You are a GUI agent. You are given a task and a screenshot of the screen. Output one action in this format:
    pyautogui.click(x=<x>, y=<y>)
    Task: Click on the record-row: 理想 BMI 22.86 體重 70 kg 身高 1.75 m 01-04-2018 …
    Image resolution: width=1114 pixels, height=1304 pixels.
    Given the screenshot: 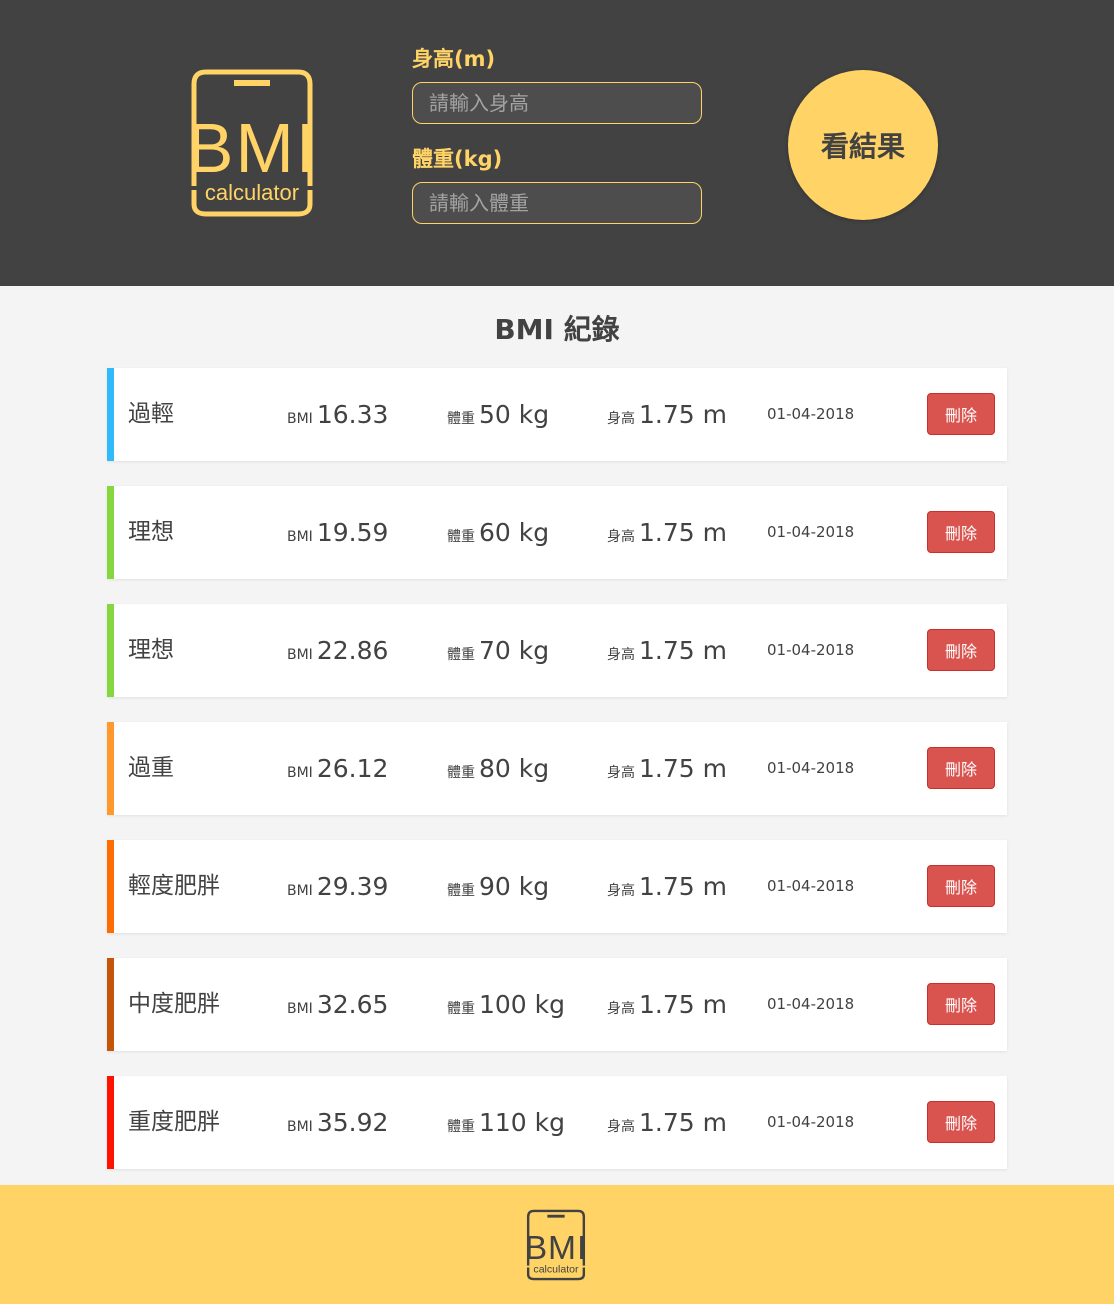 What is the action you would take?
    pyautogui.click(x=557, y=650)
    